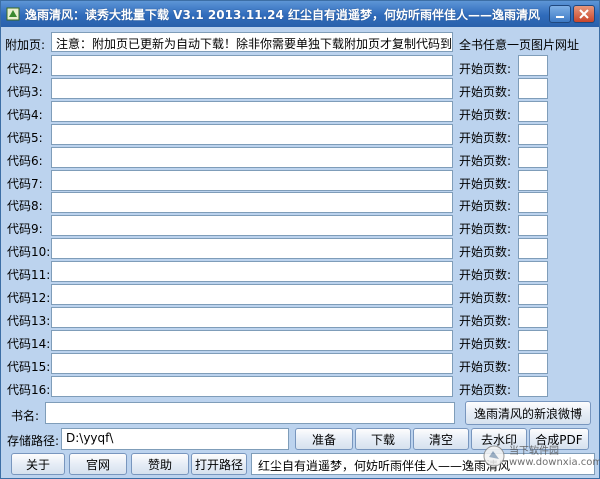  What do you see at coordinates (29, 275) in the screenshot?
I see `code-label: 代码11:` at bounding box center [29, 275].